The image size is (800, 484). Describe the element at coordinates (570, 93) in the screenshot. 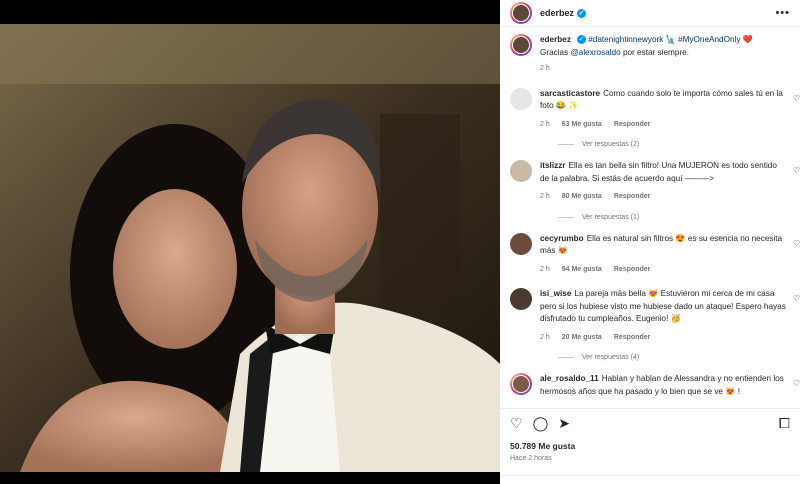

I see `comment-username: sarcasticastore` at that location.